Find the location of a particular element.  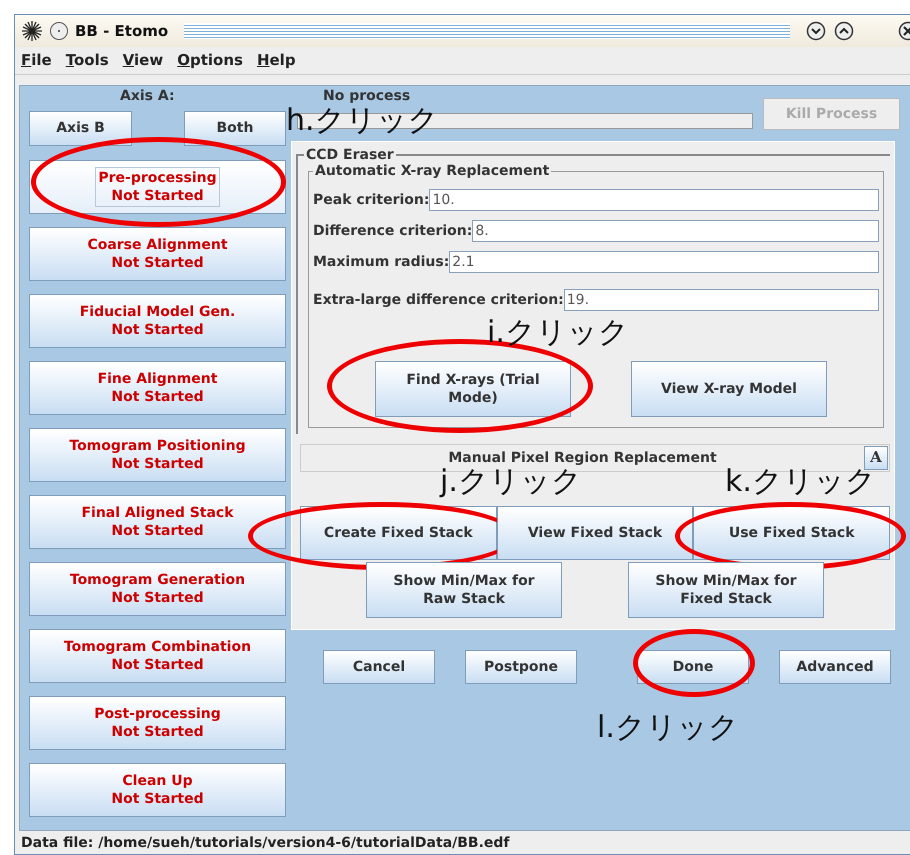

input-field: 10. is located at coordinates (654, 200).